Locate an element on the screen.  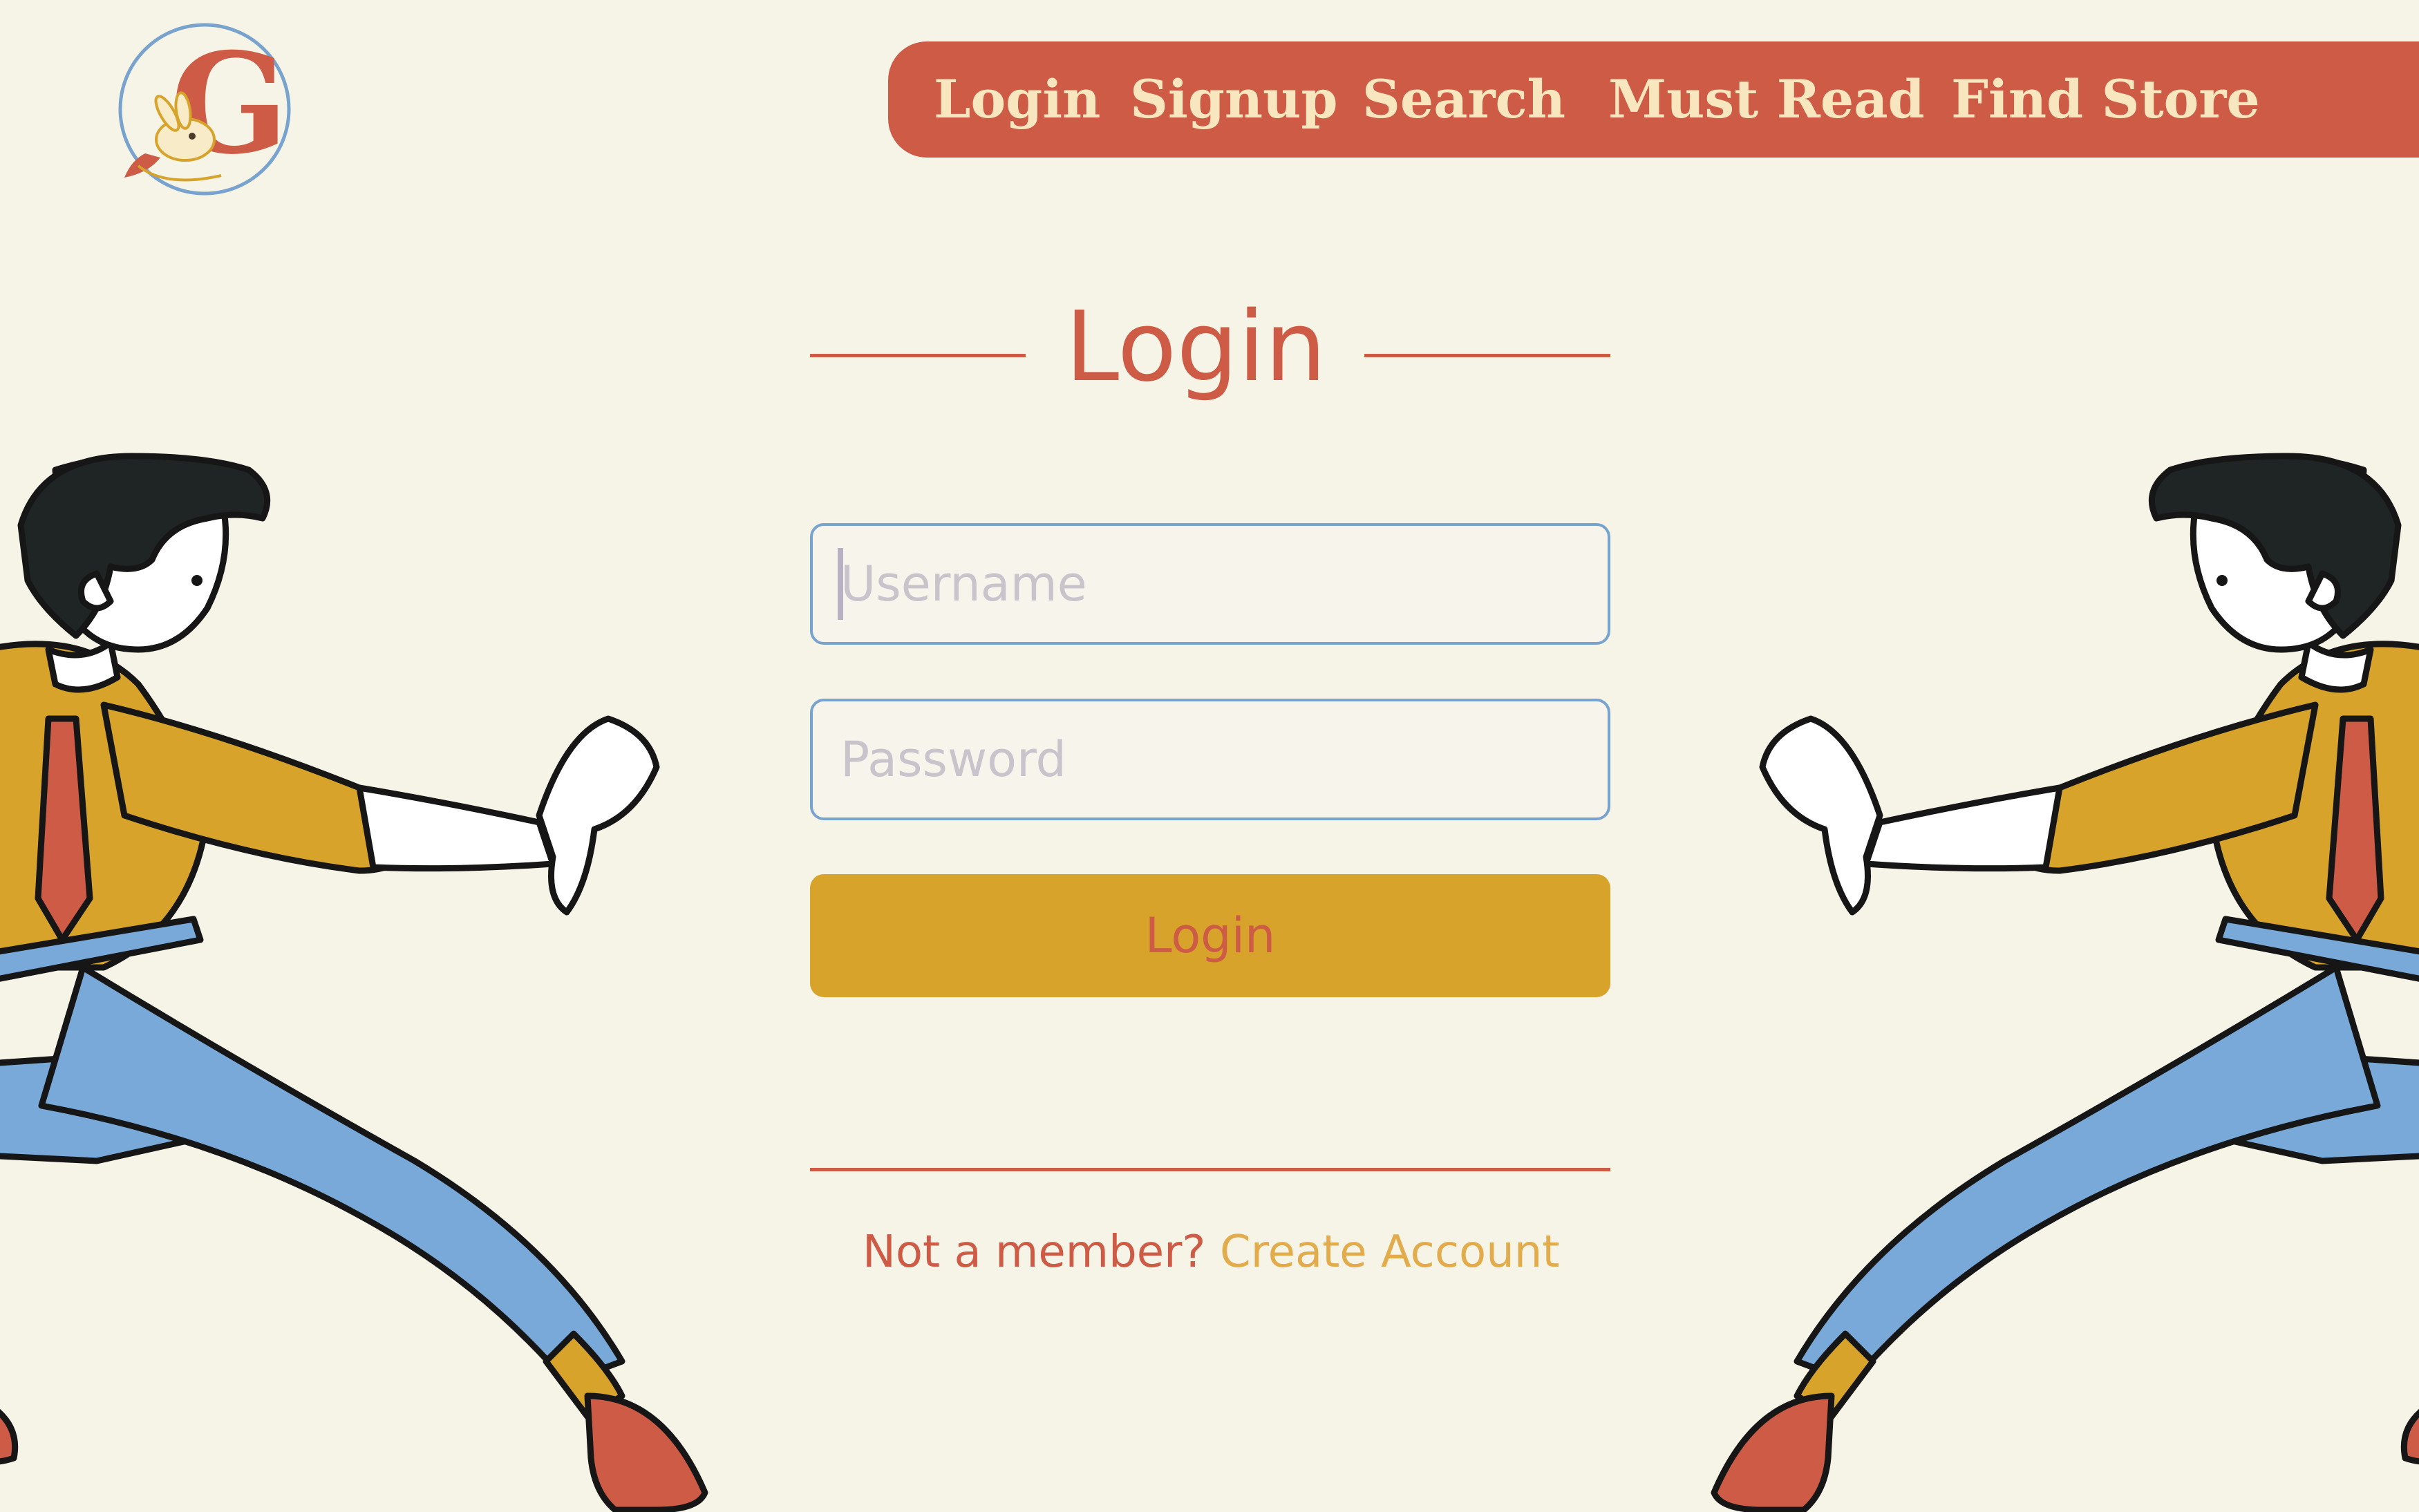
logo: G is located at coordinates (205, 109).